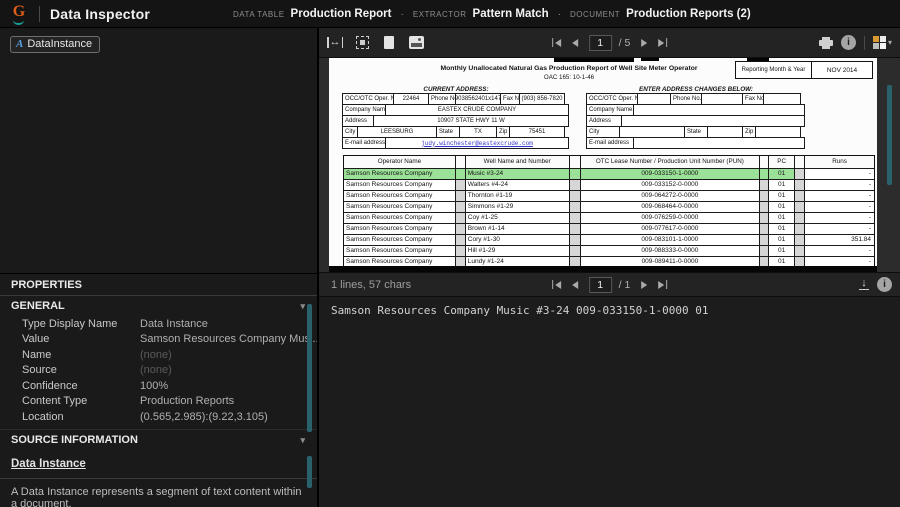 Image resolution: width=900 pixels, height=507 pixels. I want to click on region-select-icon, so click(362, 42).